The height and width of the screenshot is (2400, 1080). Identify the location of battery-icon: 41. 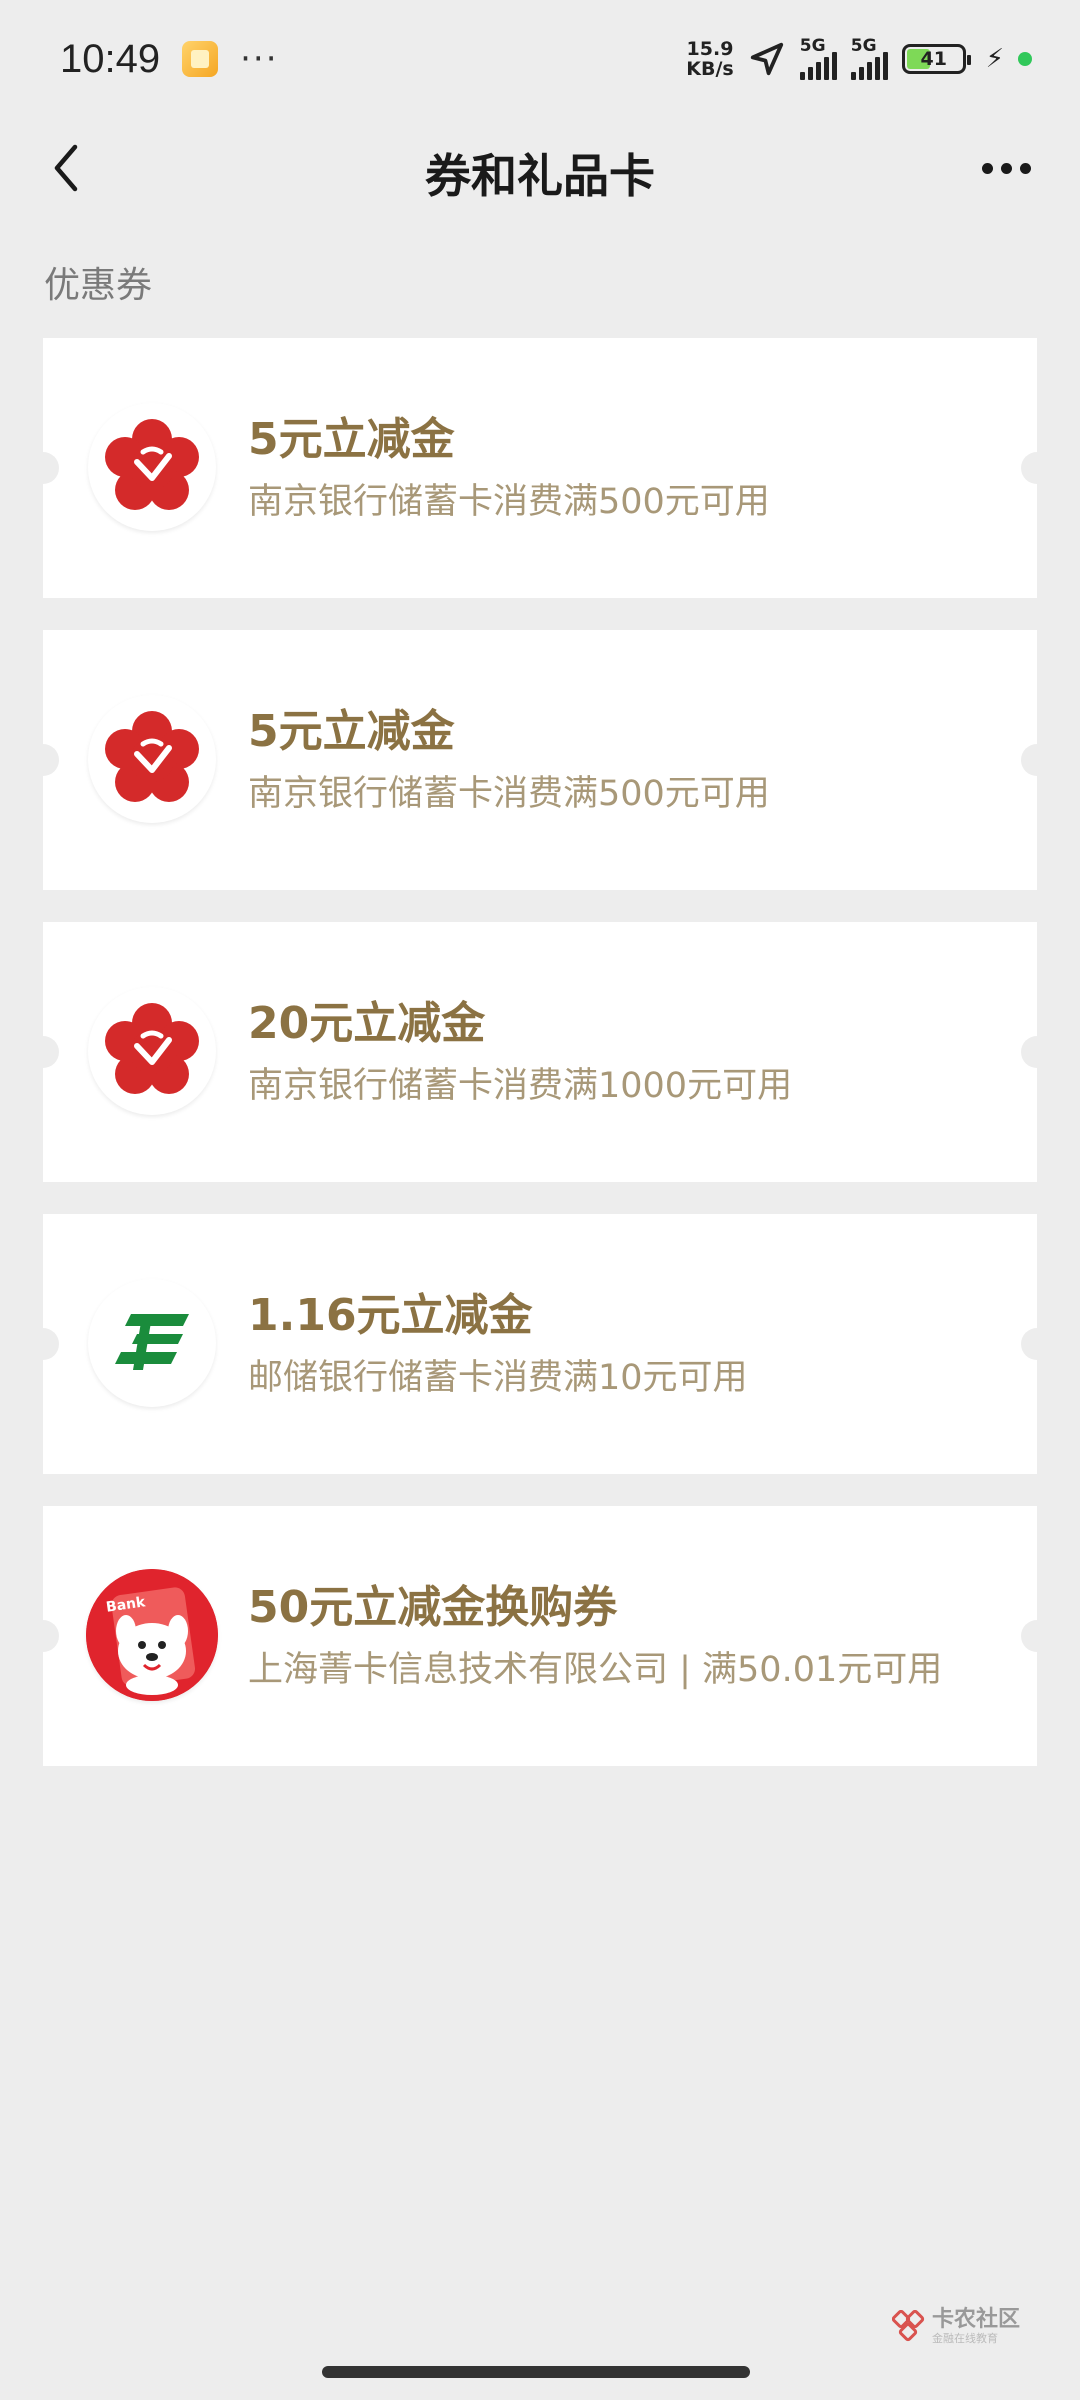
(936, 59).